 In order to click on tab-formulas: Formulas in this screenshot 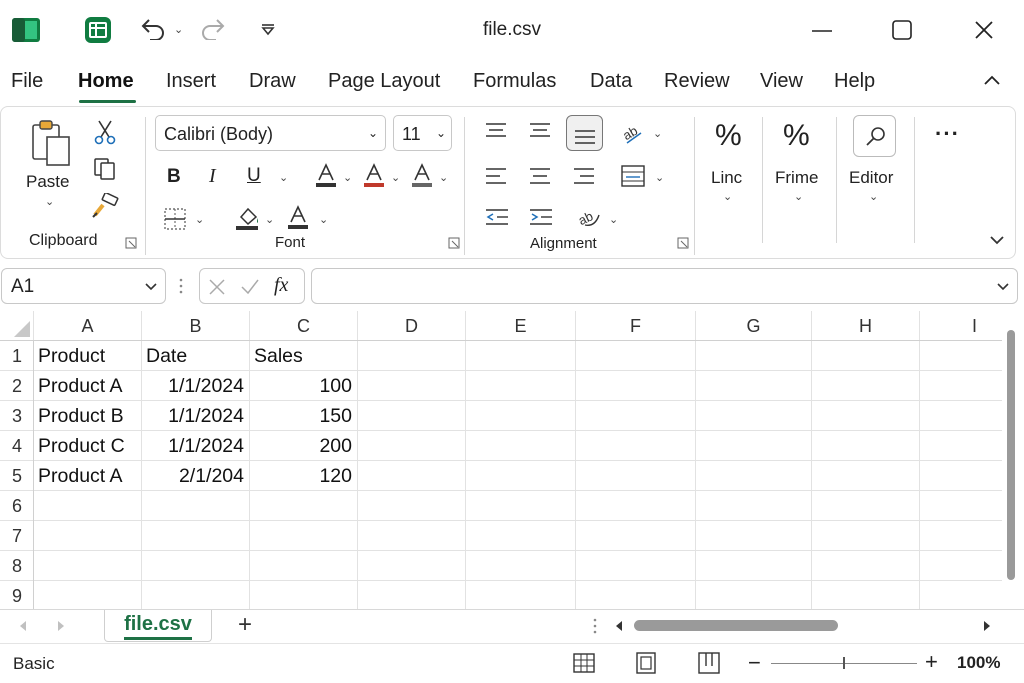, I will do `click(514, 81)`.